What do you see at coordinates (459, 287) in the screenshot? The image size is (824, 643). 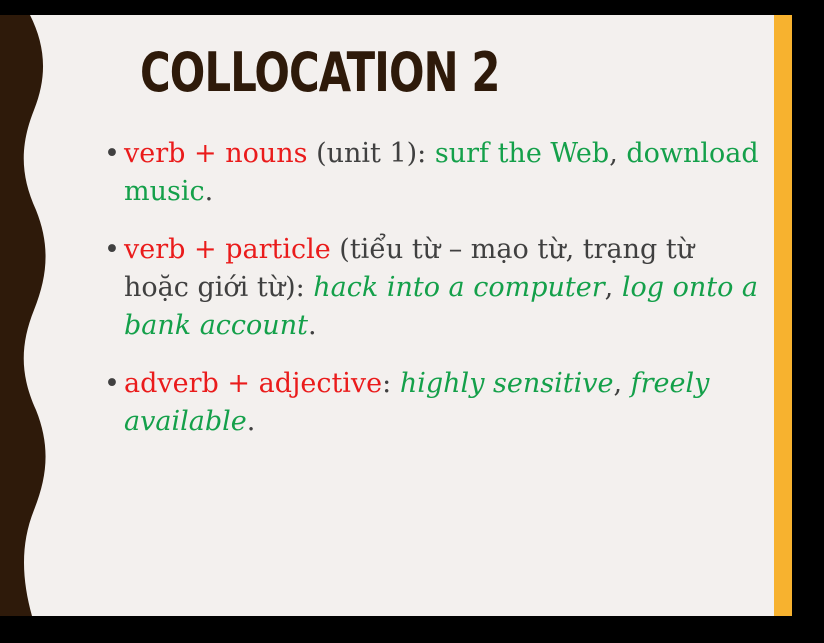 I see `example: hack into a computer` at bounding box center [459, 287].